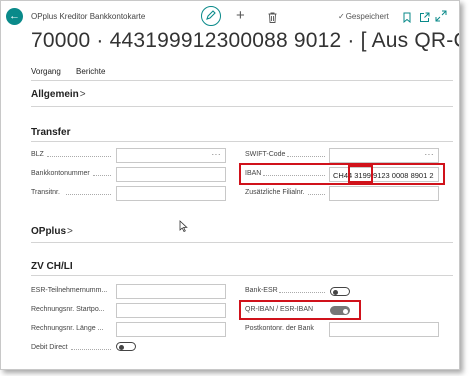 Image resolution: width=471 pixels, height=376 pixels. Describe the element at coordinates (360, 174) in the screenshot. I see `iban-digits-highlight-box` at that location.